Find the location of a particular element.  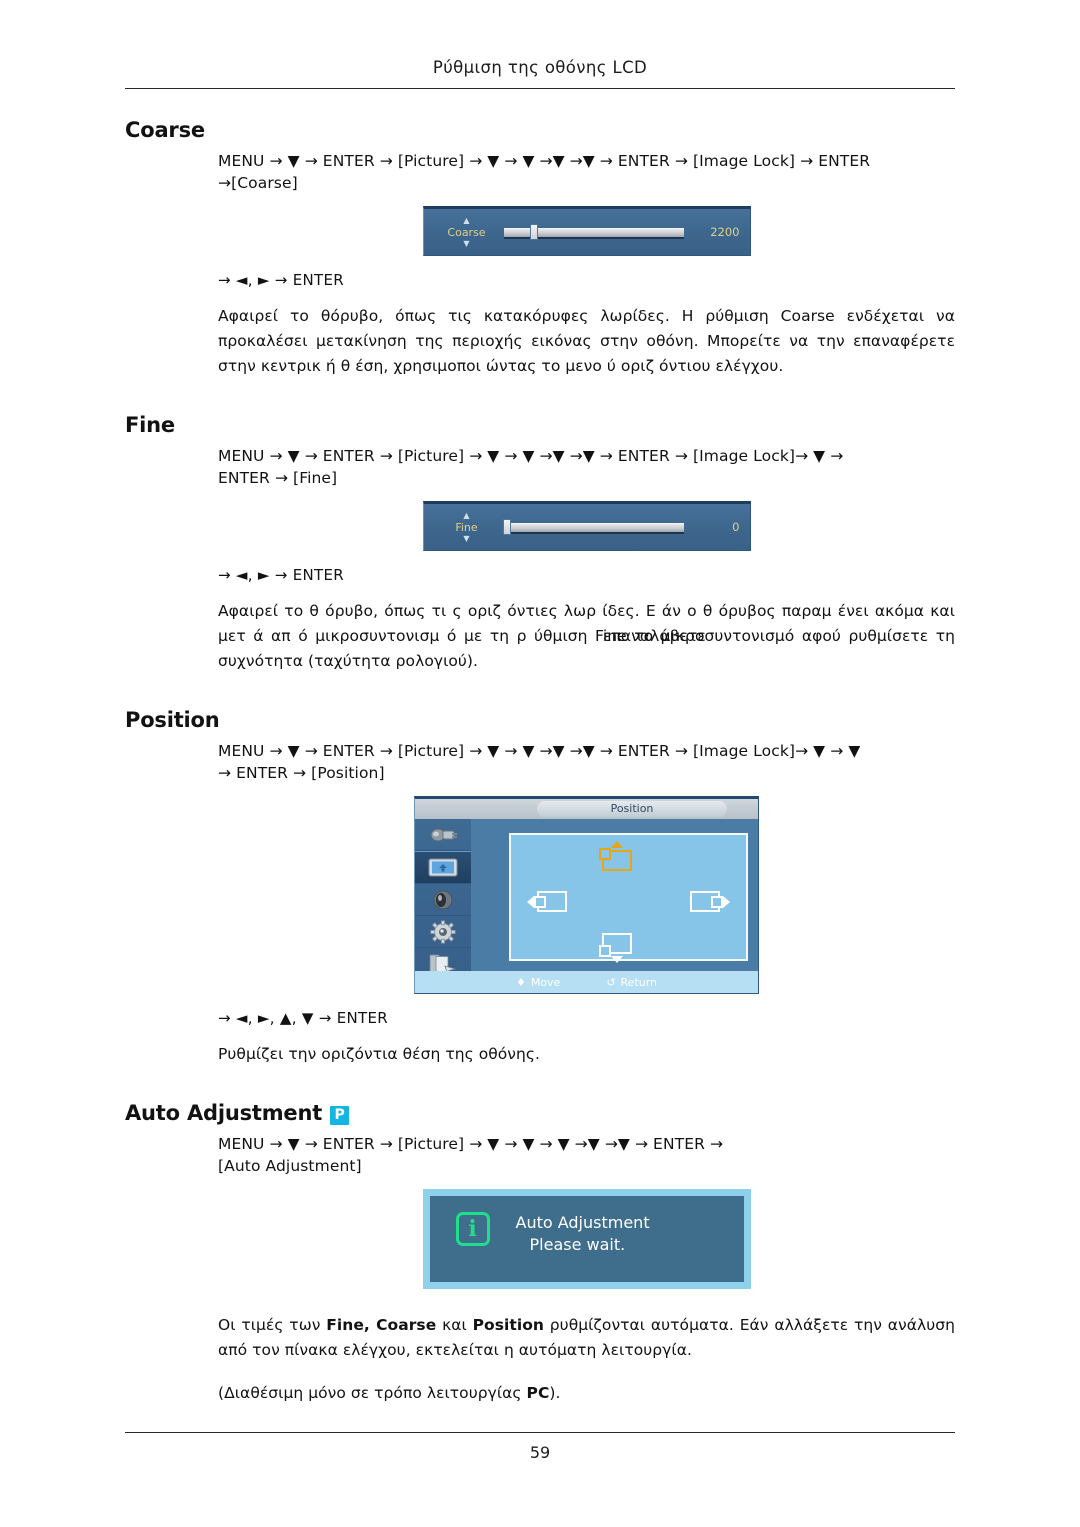

spacer-after-position is located at coordinates (540, 1088).